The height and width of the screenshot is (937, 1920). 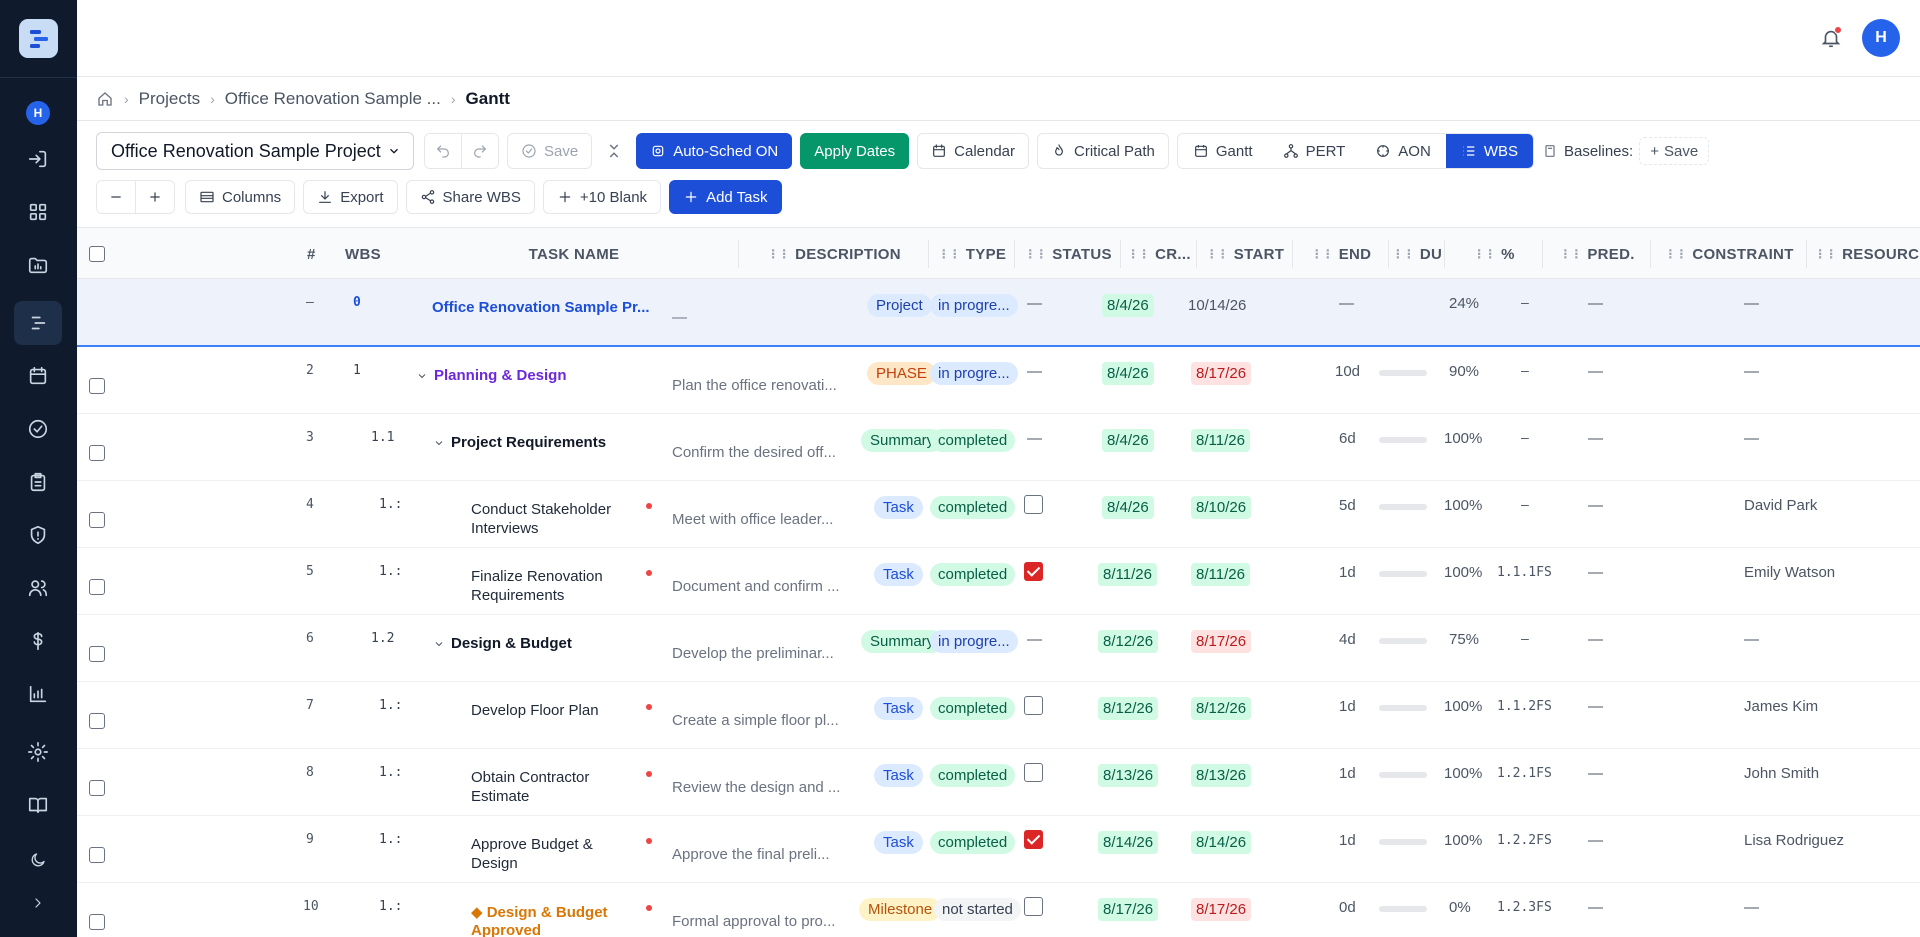 What do you see at coordinates (1674, 151) in the screenshot?
I see `baseline-save-button: + Save` at bounding box center [1674, 151].